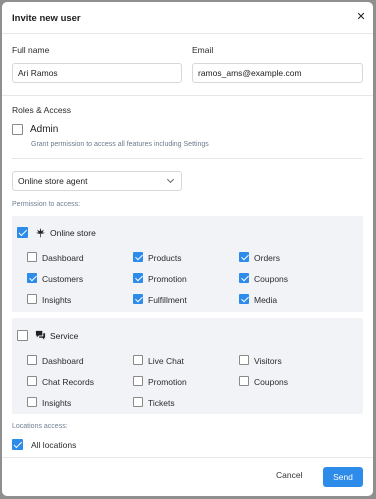 Image resolution: width=376 pixels, height=499 pixels. What do you see at coordinates (32, 257) in the screenshot?
I see `online-store-dashboard-checkbox` at bounding box center [32, 257].